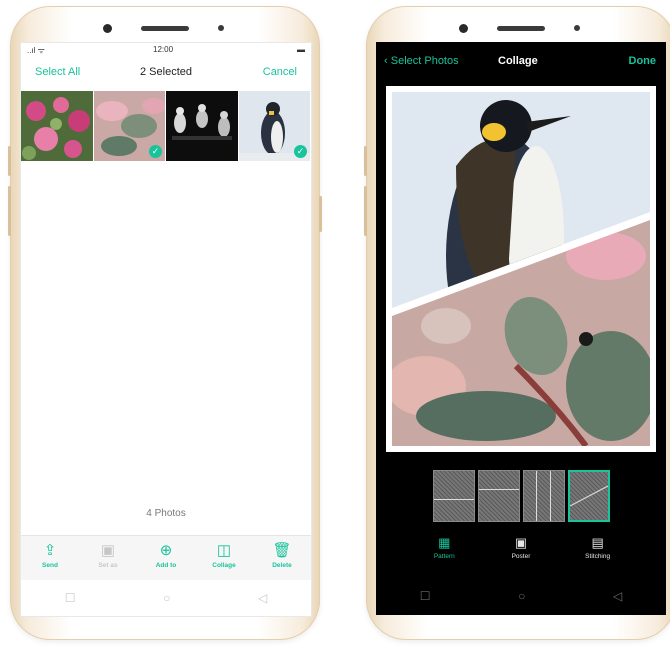 The height and width of the screenshot is (646, 670). I want to click on clock: 12:00, so click(163, 49).